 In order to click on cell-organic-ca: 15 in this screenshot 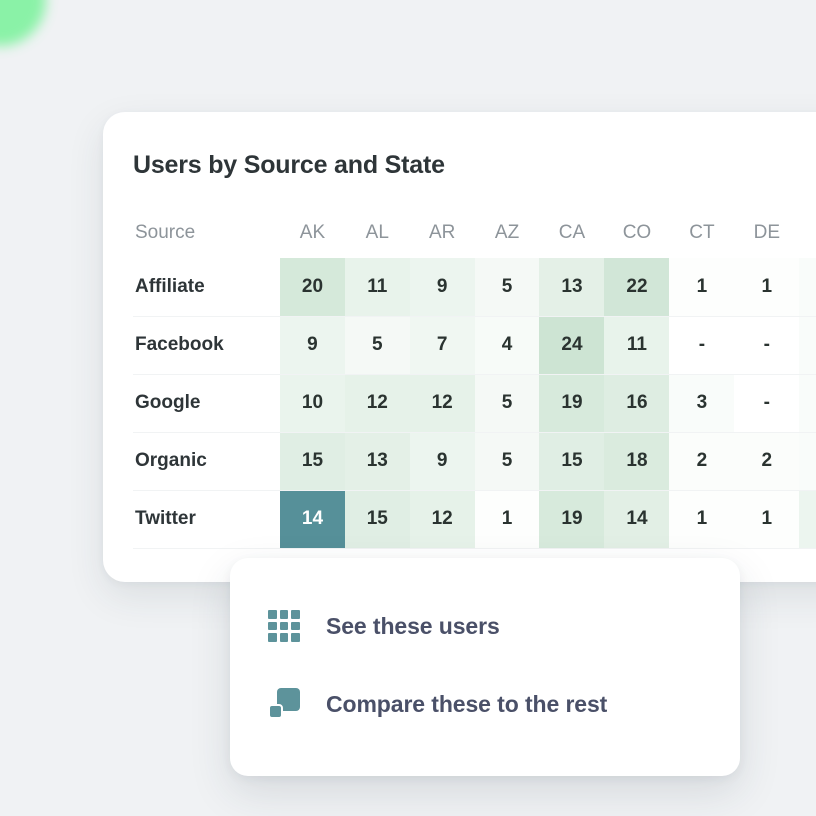, I will do `click(572, 461)`.